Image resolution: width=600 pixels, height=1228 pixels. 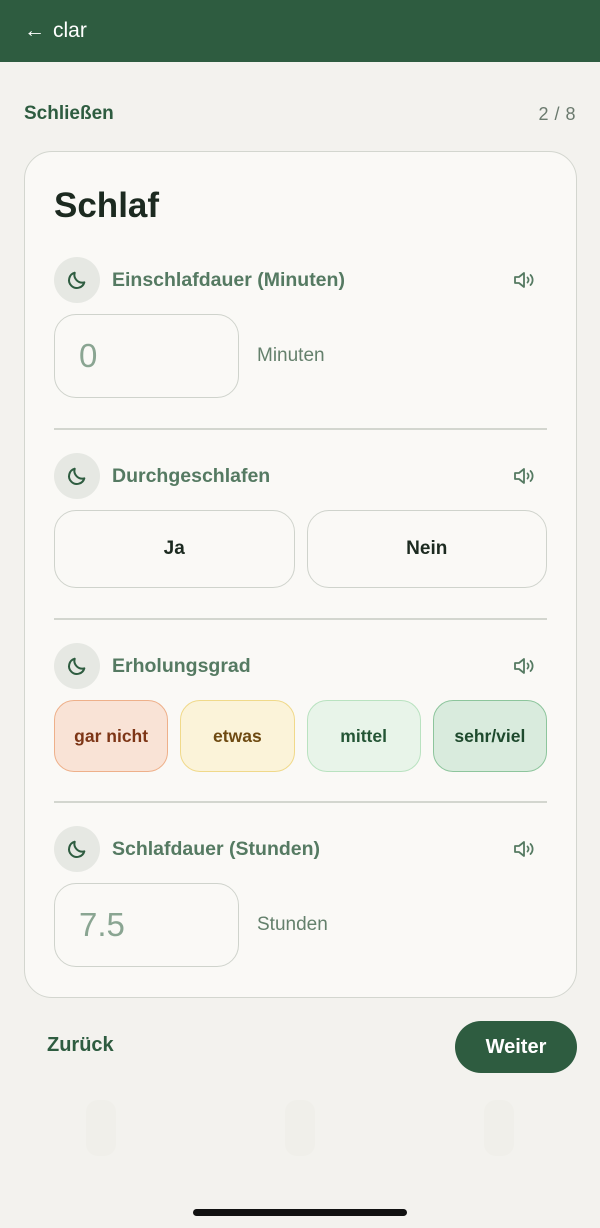 I want to click on sleep-duration-input: 7.5, so click(x=146, y=925).